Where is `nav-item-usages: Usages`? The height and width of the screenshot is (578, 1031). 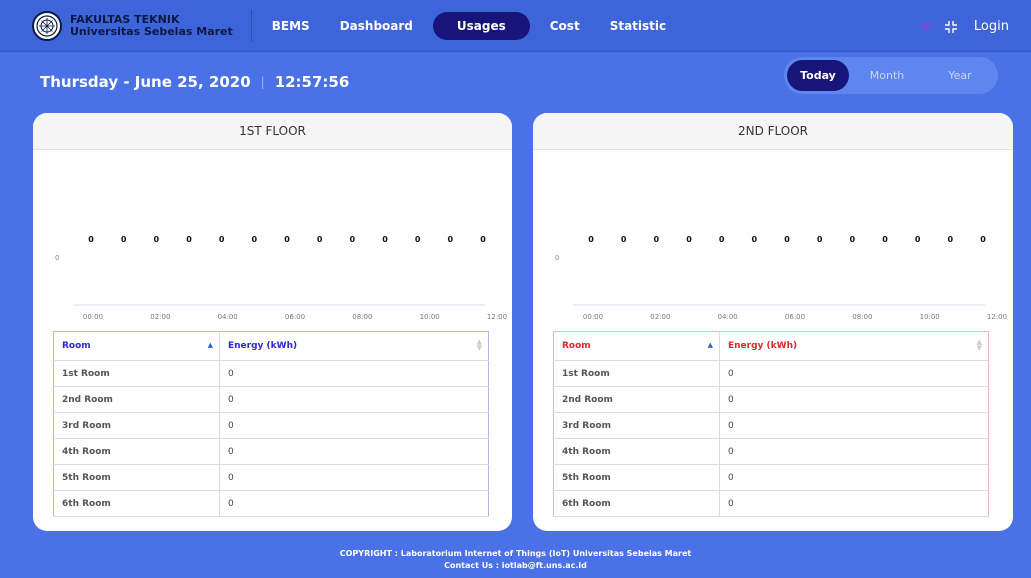 nav-item-usages: Usages is located at coordinates (481, 25).